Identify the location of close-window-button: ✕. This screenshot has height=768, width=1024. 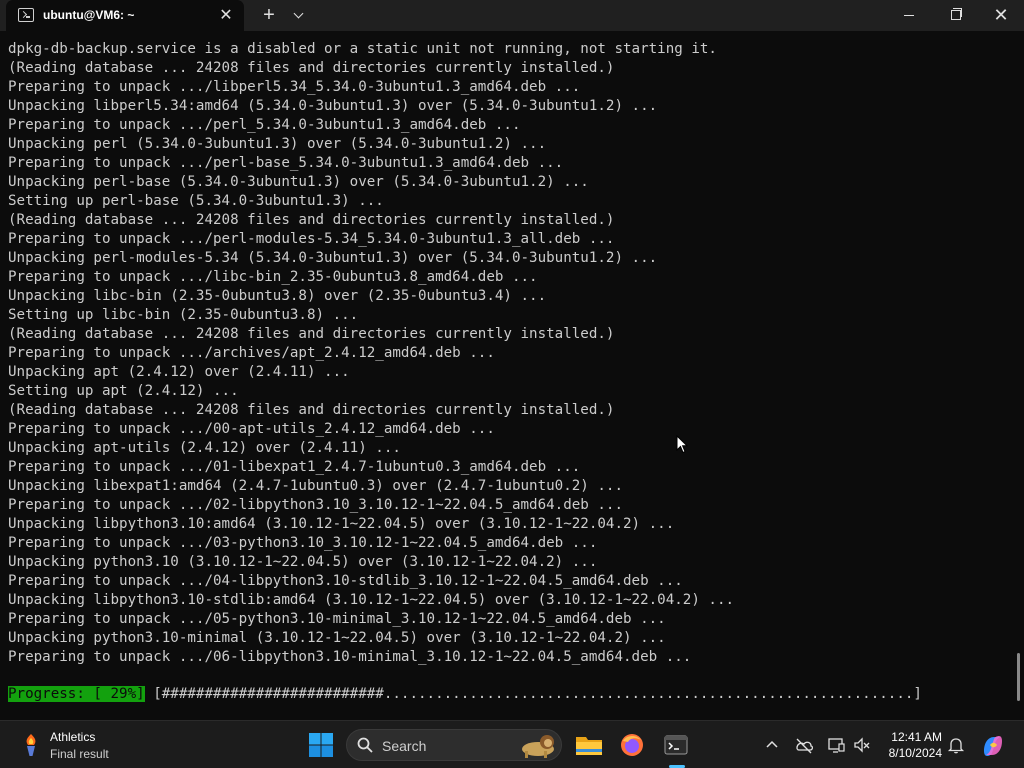
(1001, 15).